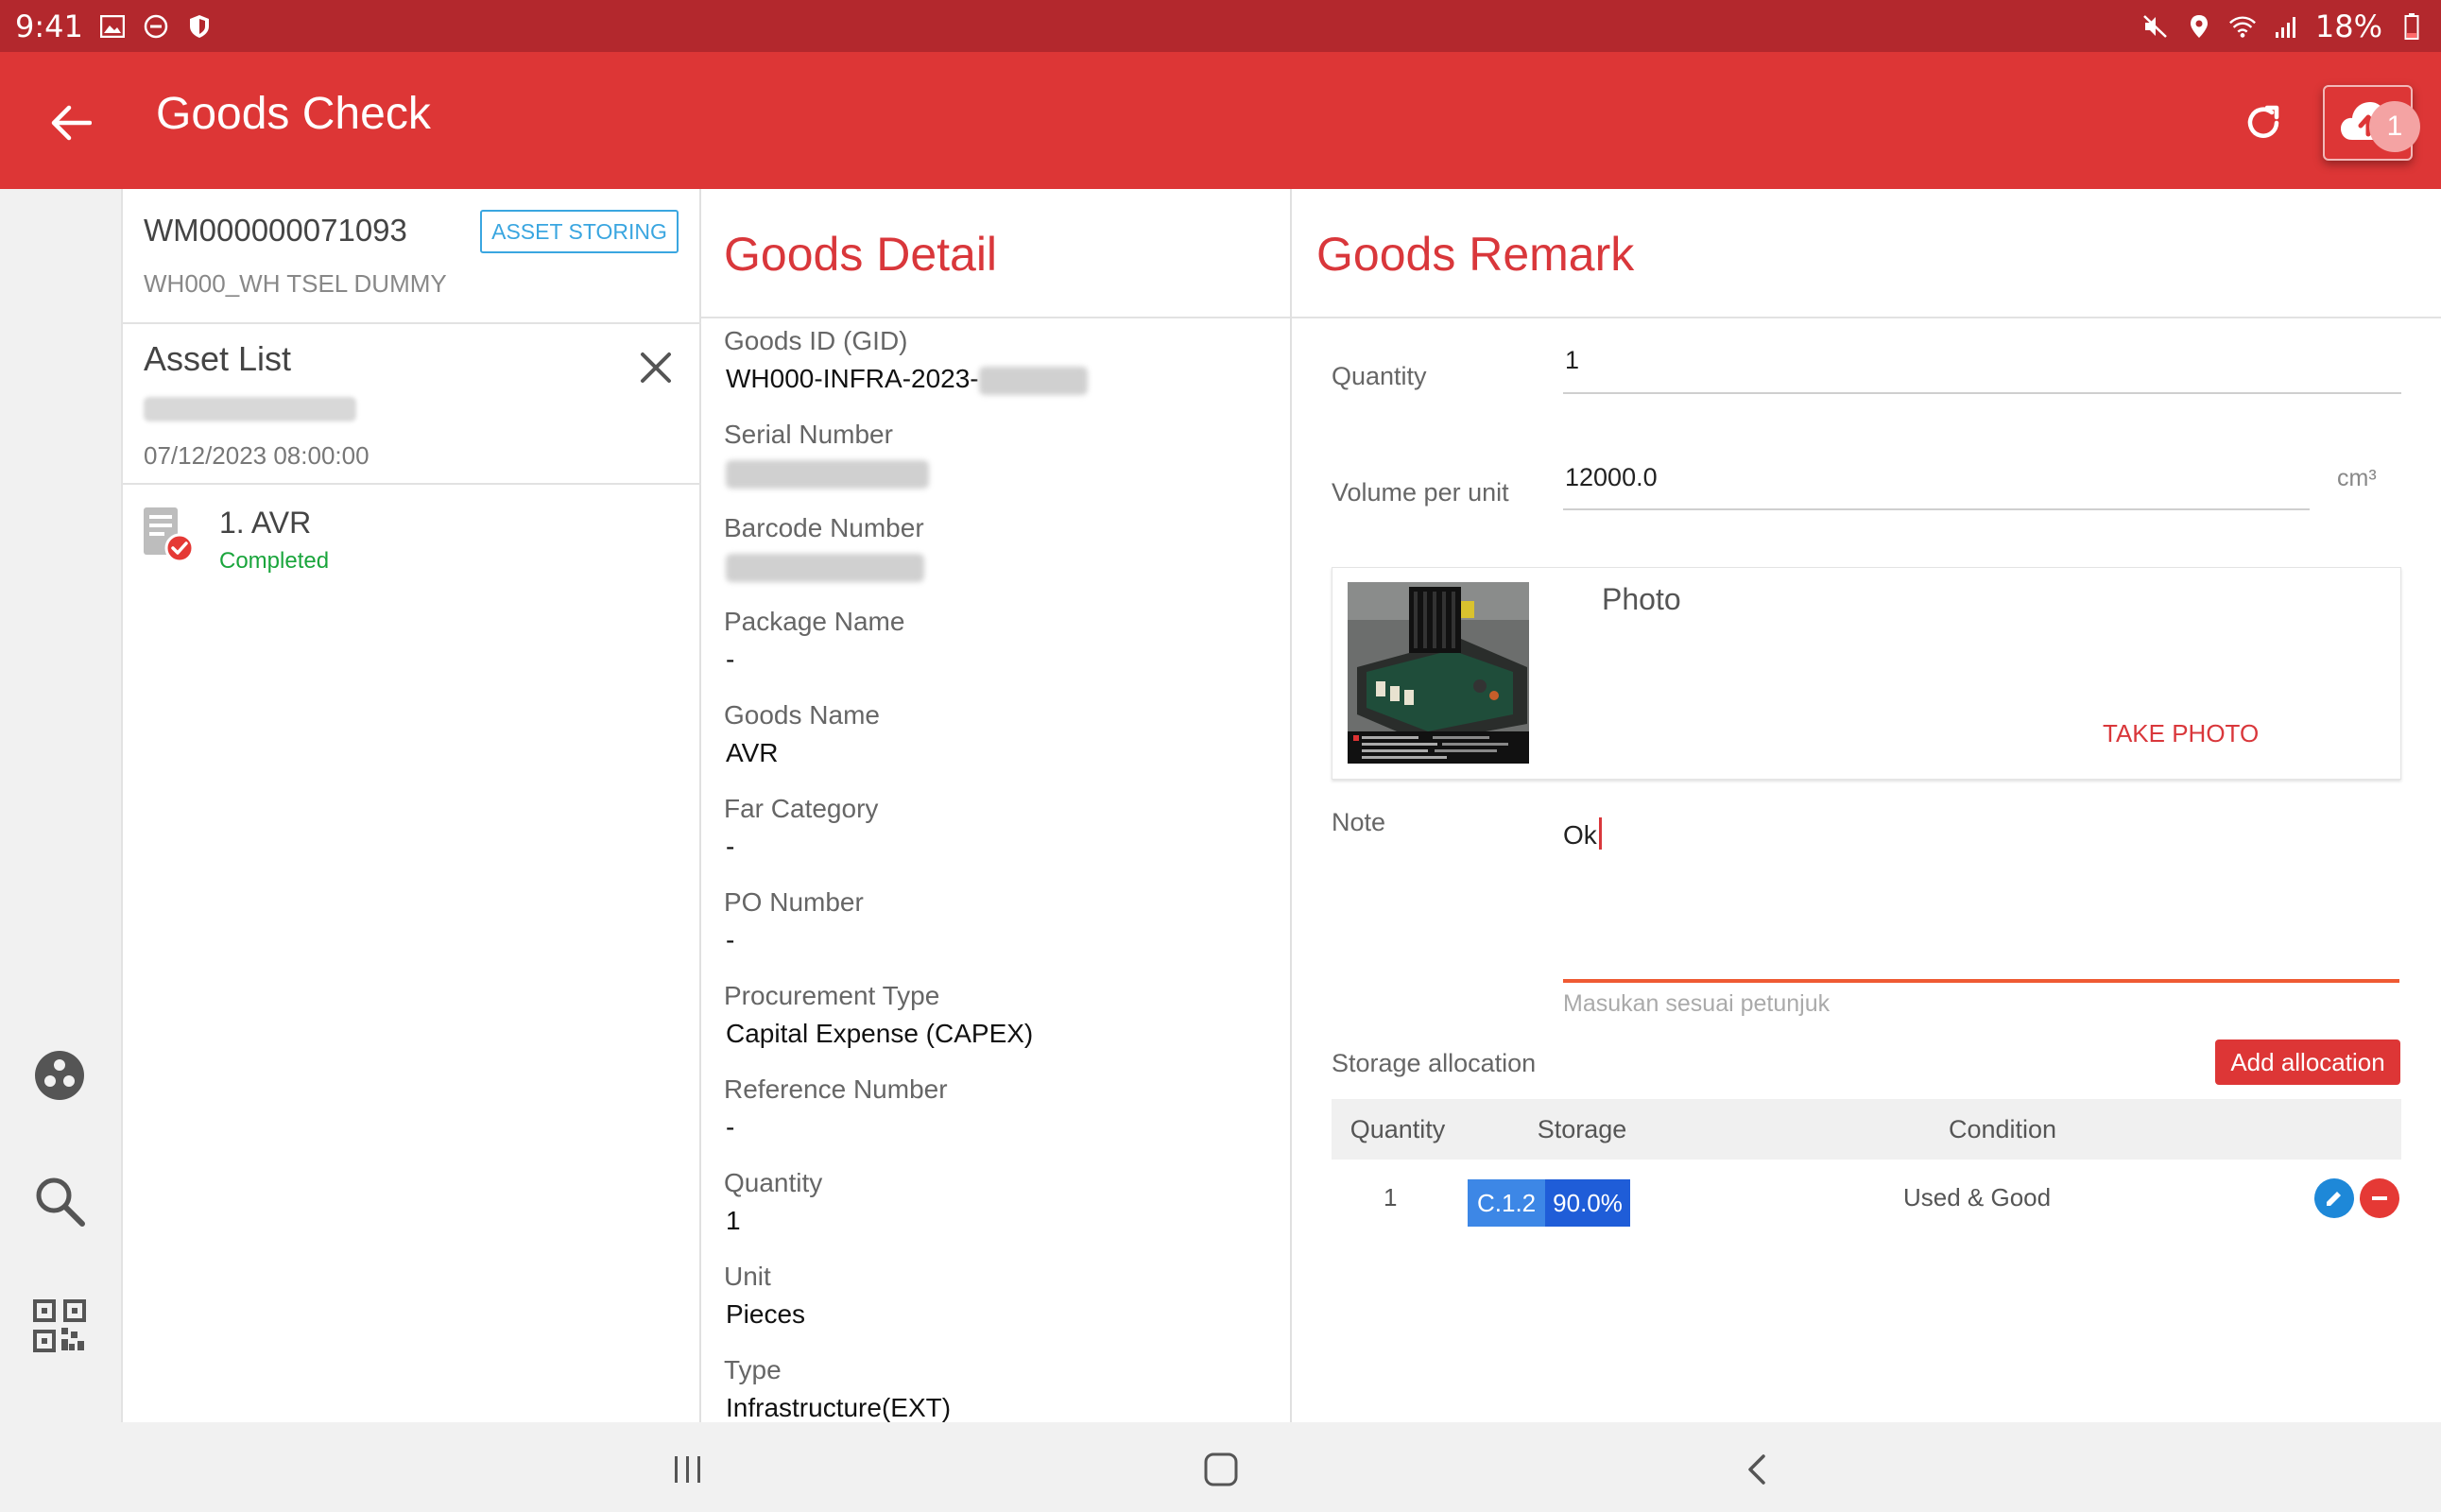 The height and width of the screenshot is (1512, 2441). I want to click on field-label: PO Number, so click(794, 902).